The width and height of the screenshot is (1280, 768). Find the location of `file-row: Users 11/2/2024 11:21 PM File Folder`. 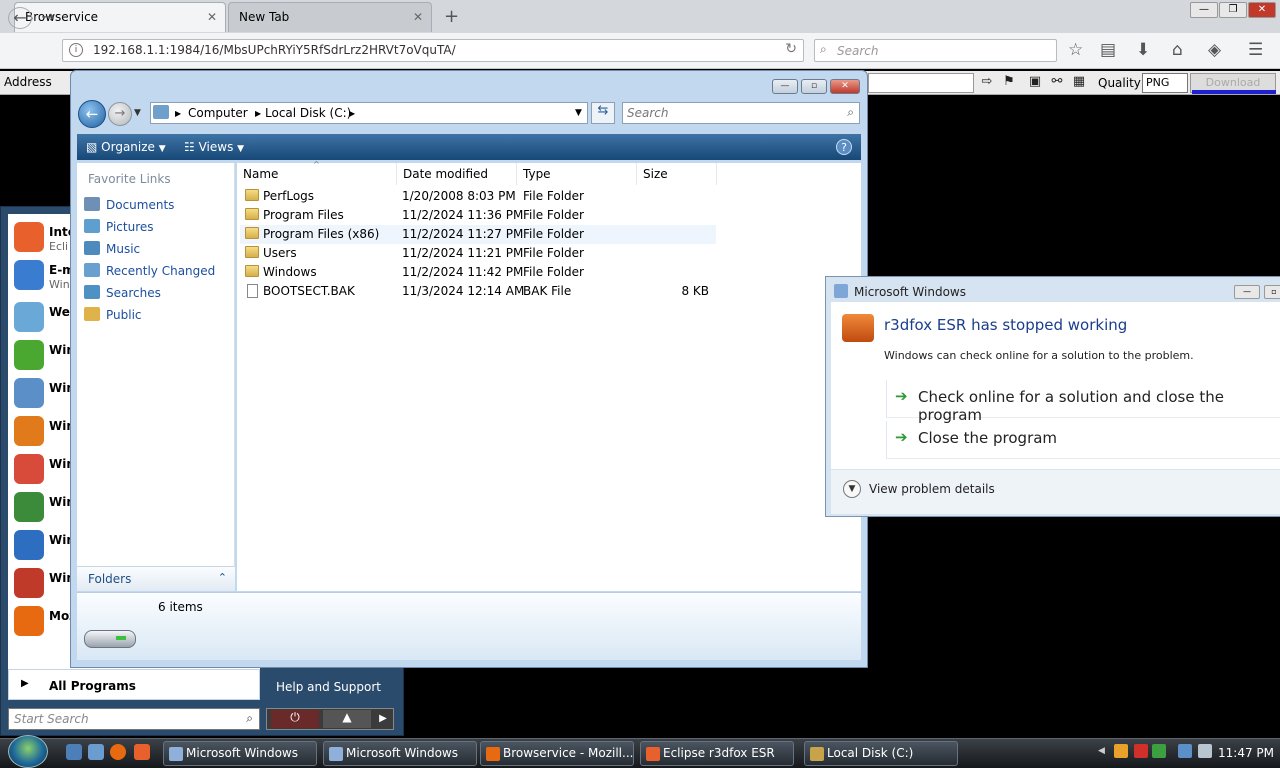

file-row: Users 11/2/2024 11:21 PM File Folder is located at coordinates (478, 253).